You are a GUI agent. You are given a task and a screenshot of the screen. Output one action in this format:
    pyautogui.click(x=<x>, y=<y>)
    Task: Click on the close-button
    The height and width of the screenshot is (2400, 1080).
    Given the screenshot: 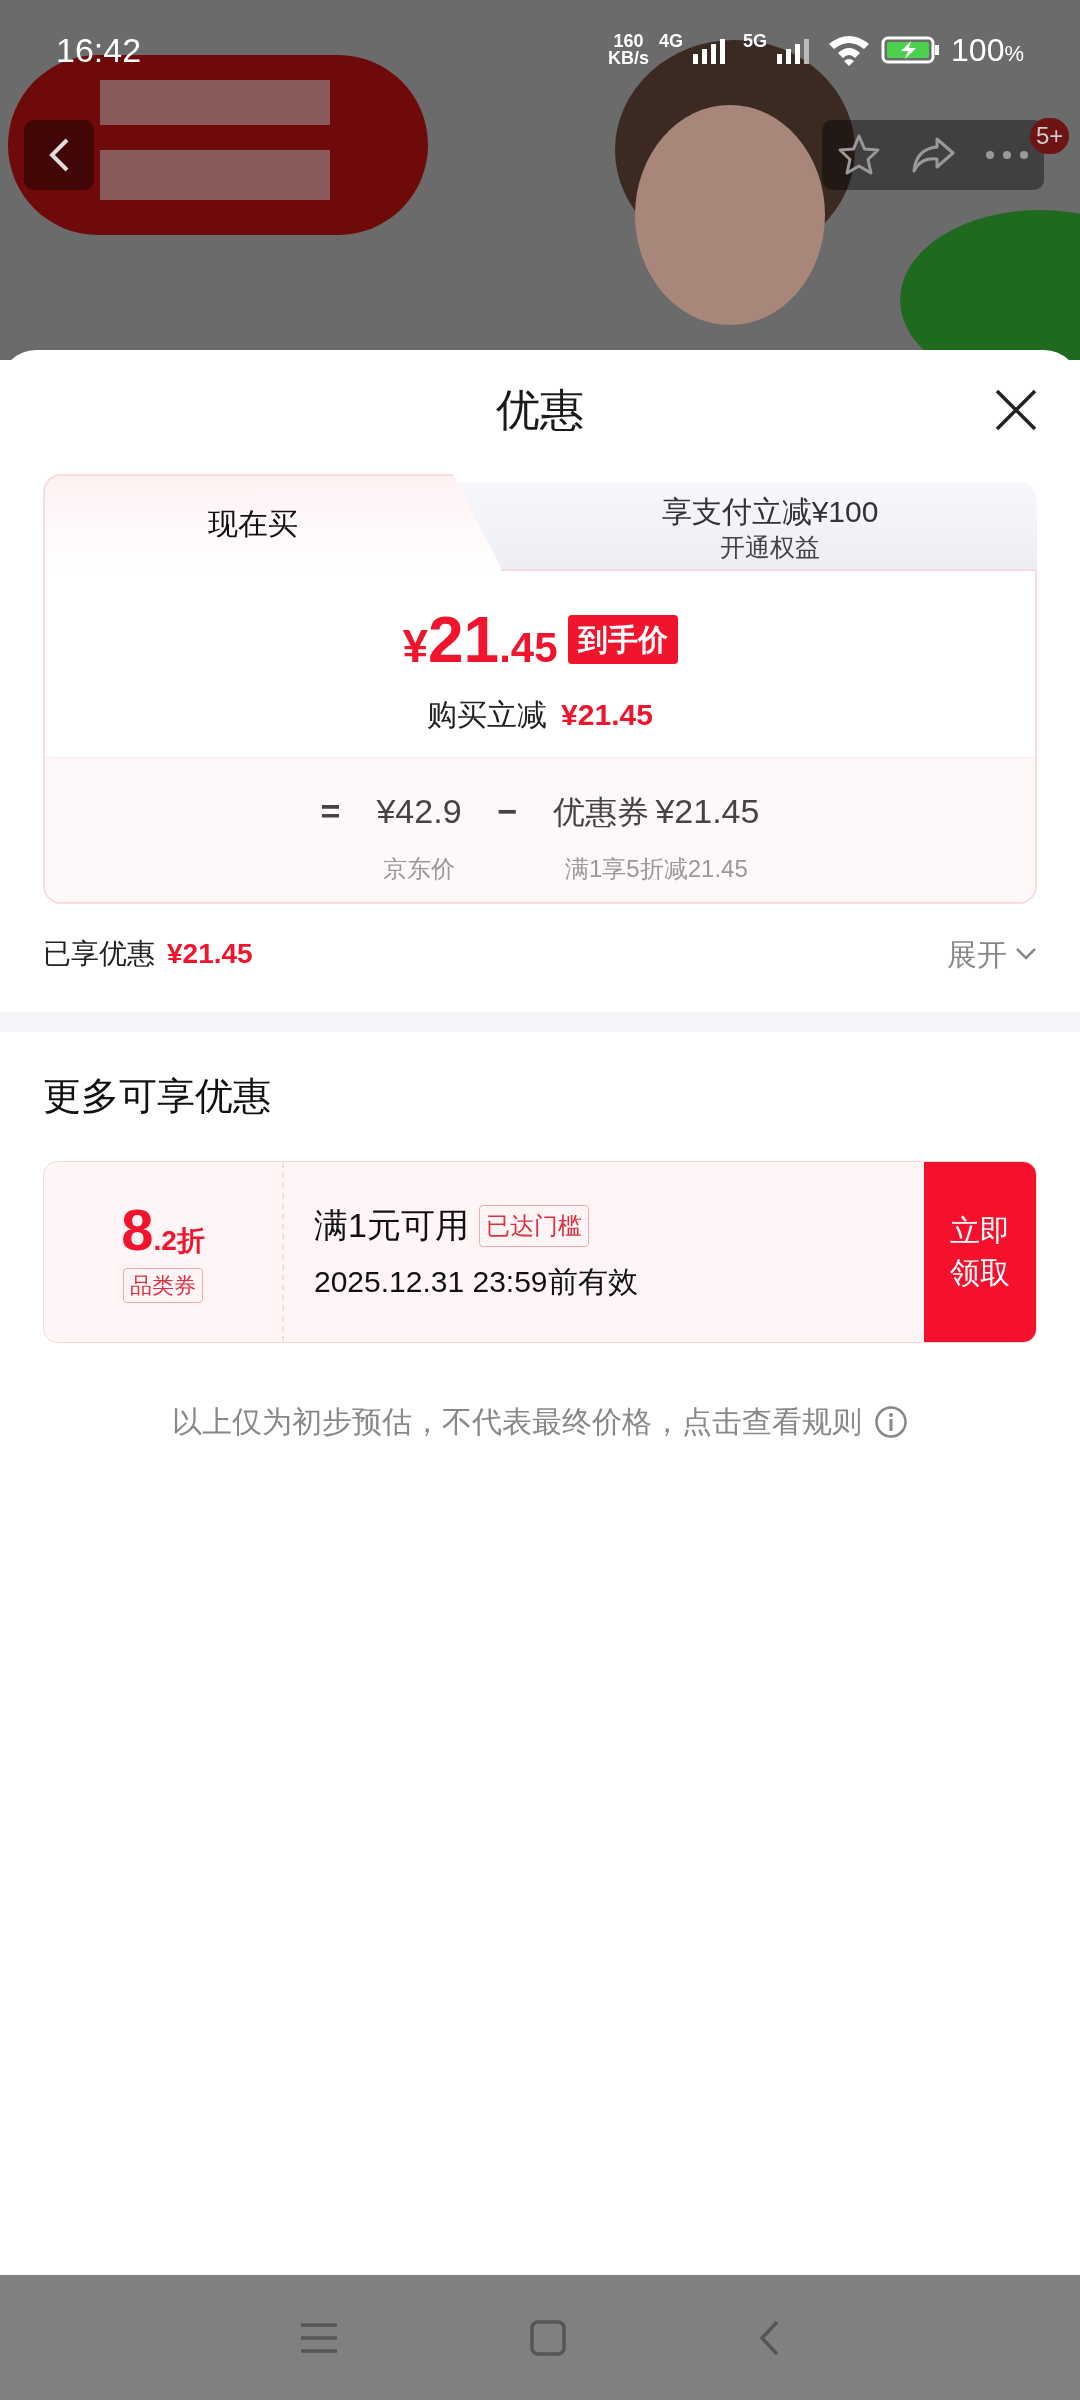 What is the action you would take?
    pyautogui.click(x=1016, y=410)
    